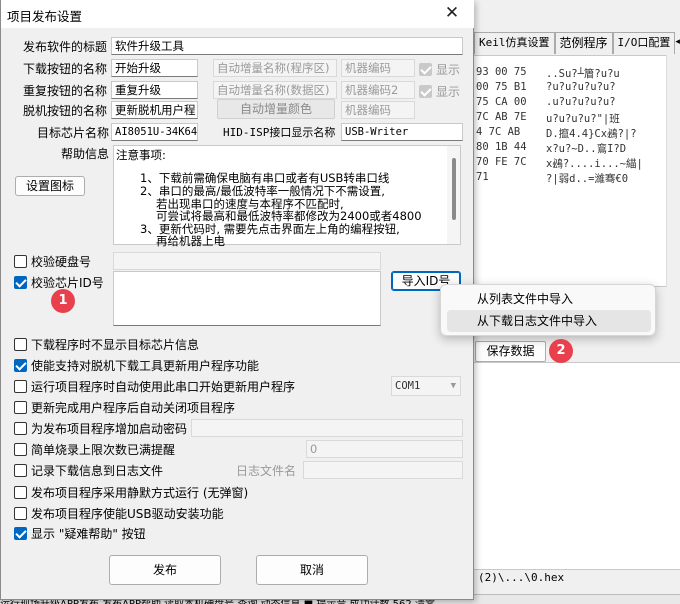 This screenshot has width=680, height=604. Describe the element at coordinates (65, 91) in the screenshot. I see `repeat-button-name-label: 重复按钮的名称` at that location.